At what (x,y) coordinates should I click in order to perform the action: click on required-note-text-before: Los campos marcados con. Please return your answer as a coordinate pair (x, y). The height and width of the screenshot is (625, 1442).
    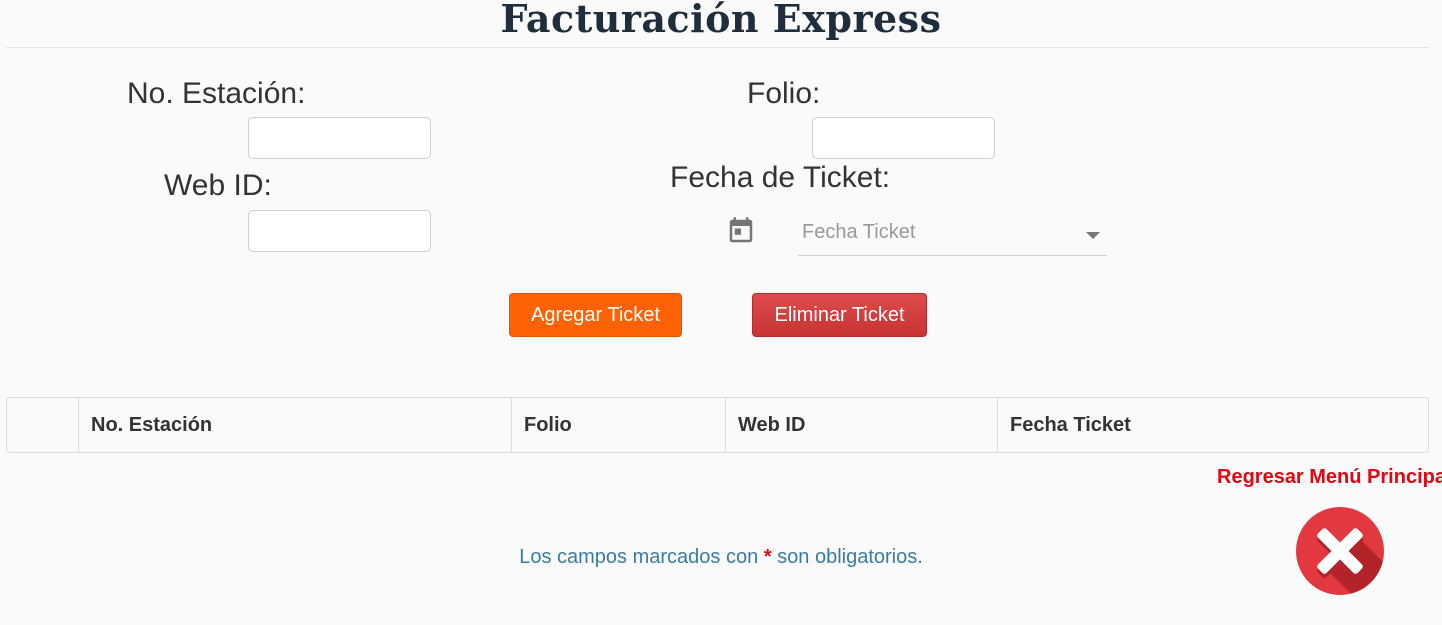
    Looking at the image, I should click on (639, 557).